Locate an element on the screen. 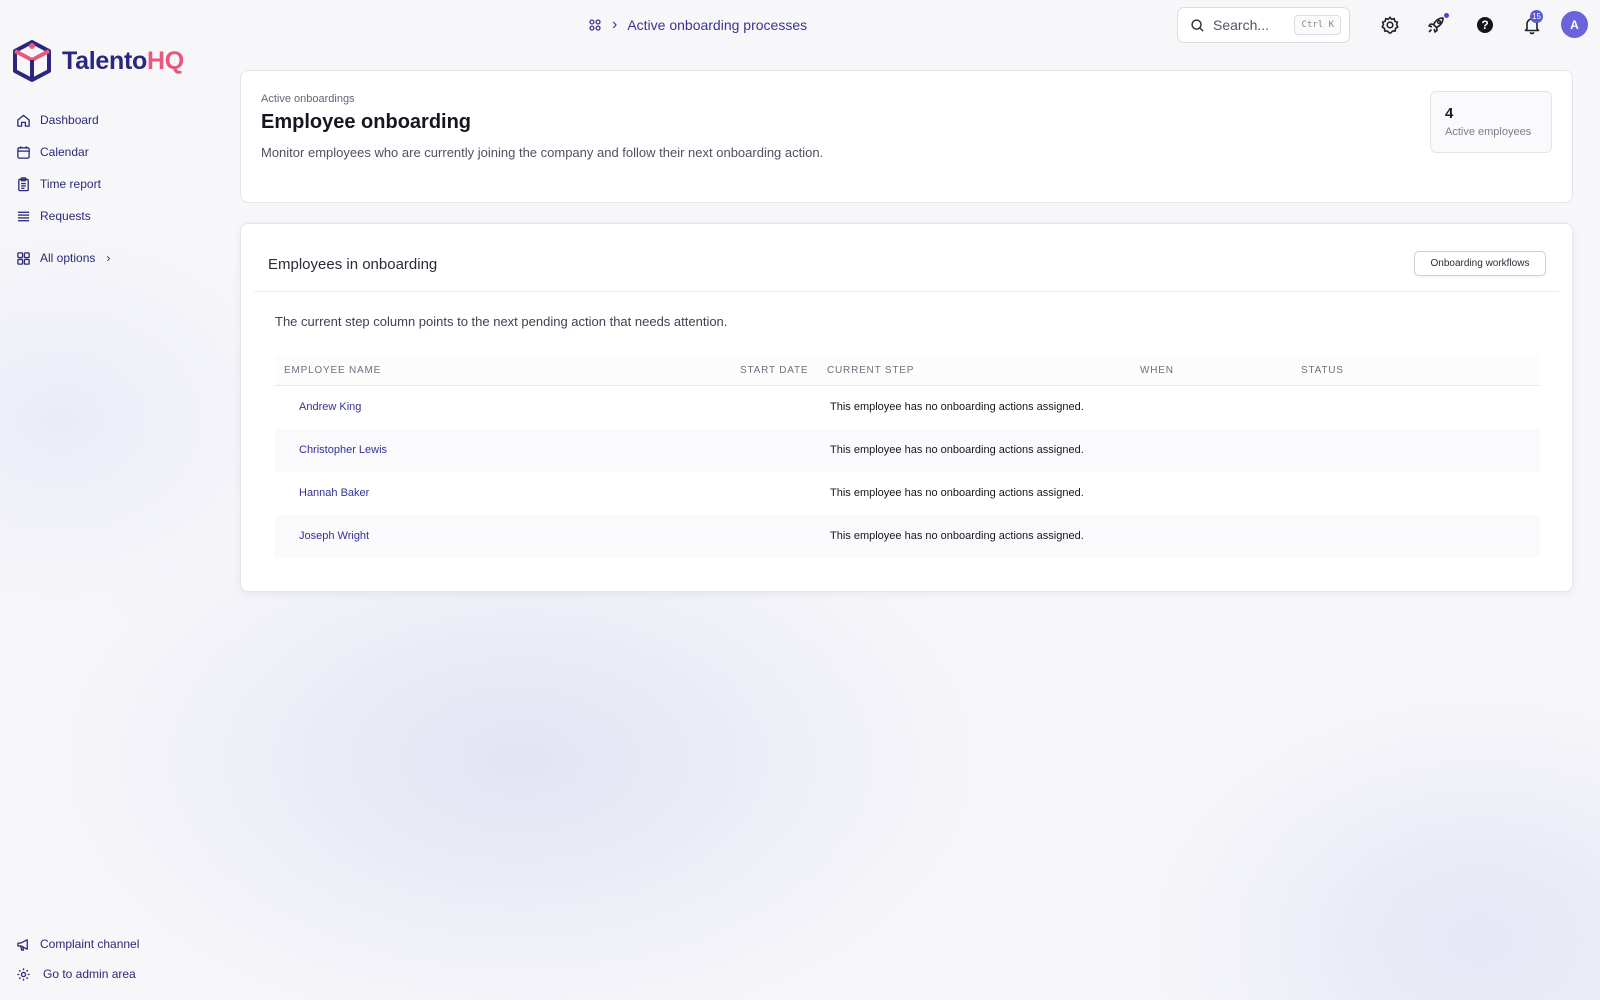 The image size is (1600, 1000). employee-name-link: Hannah Baker is located at coordinates (334, 493).